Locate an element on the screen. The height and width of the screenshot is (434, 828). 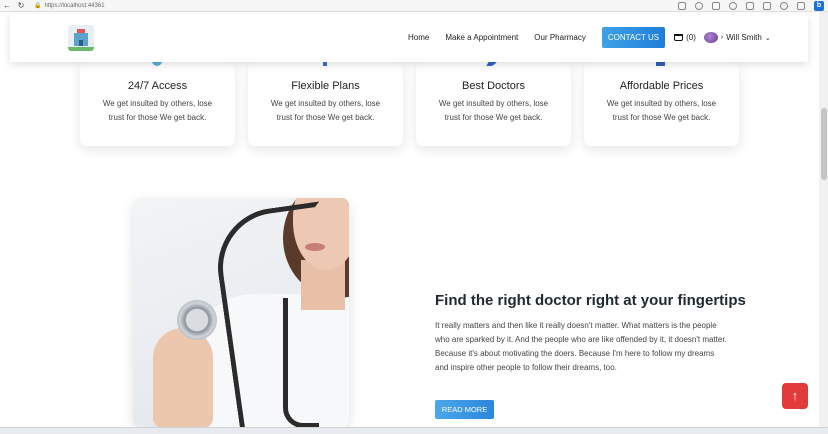
hand is located at coordinates (183, 377).